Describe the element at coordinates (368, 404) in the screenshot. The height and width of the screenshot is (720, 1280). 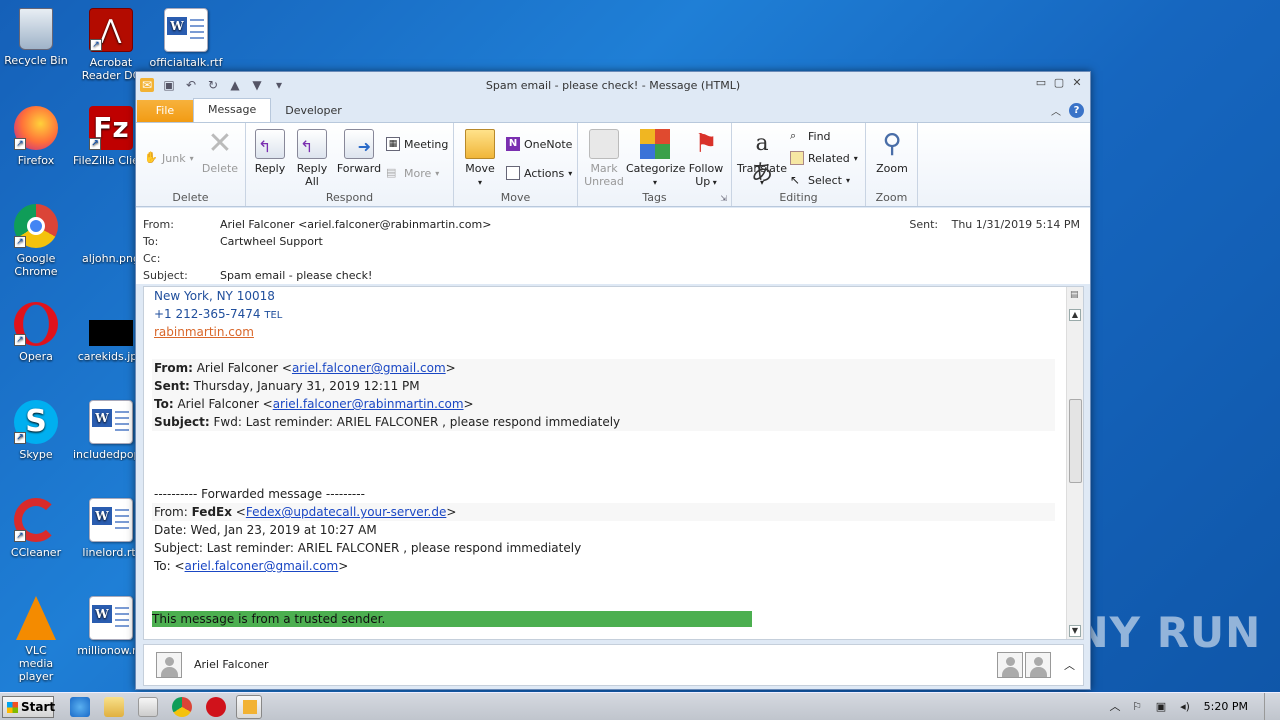
I see `fw1-to-email-link: ariel.falconer@rabinmartin.com` at that location.